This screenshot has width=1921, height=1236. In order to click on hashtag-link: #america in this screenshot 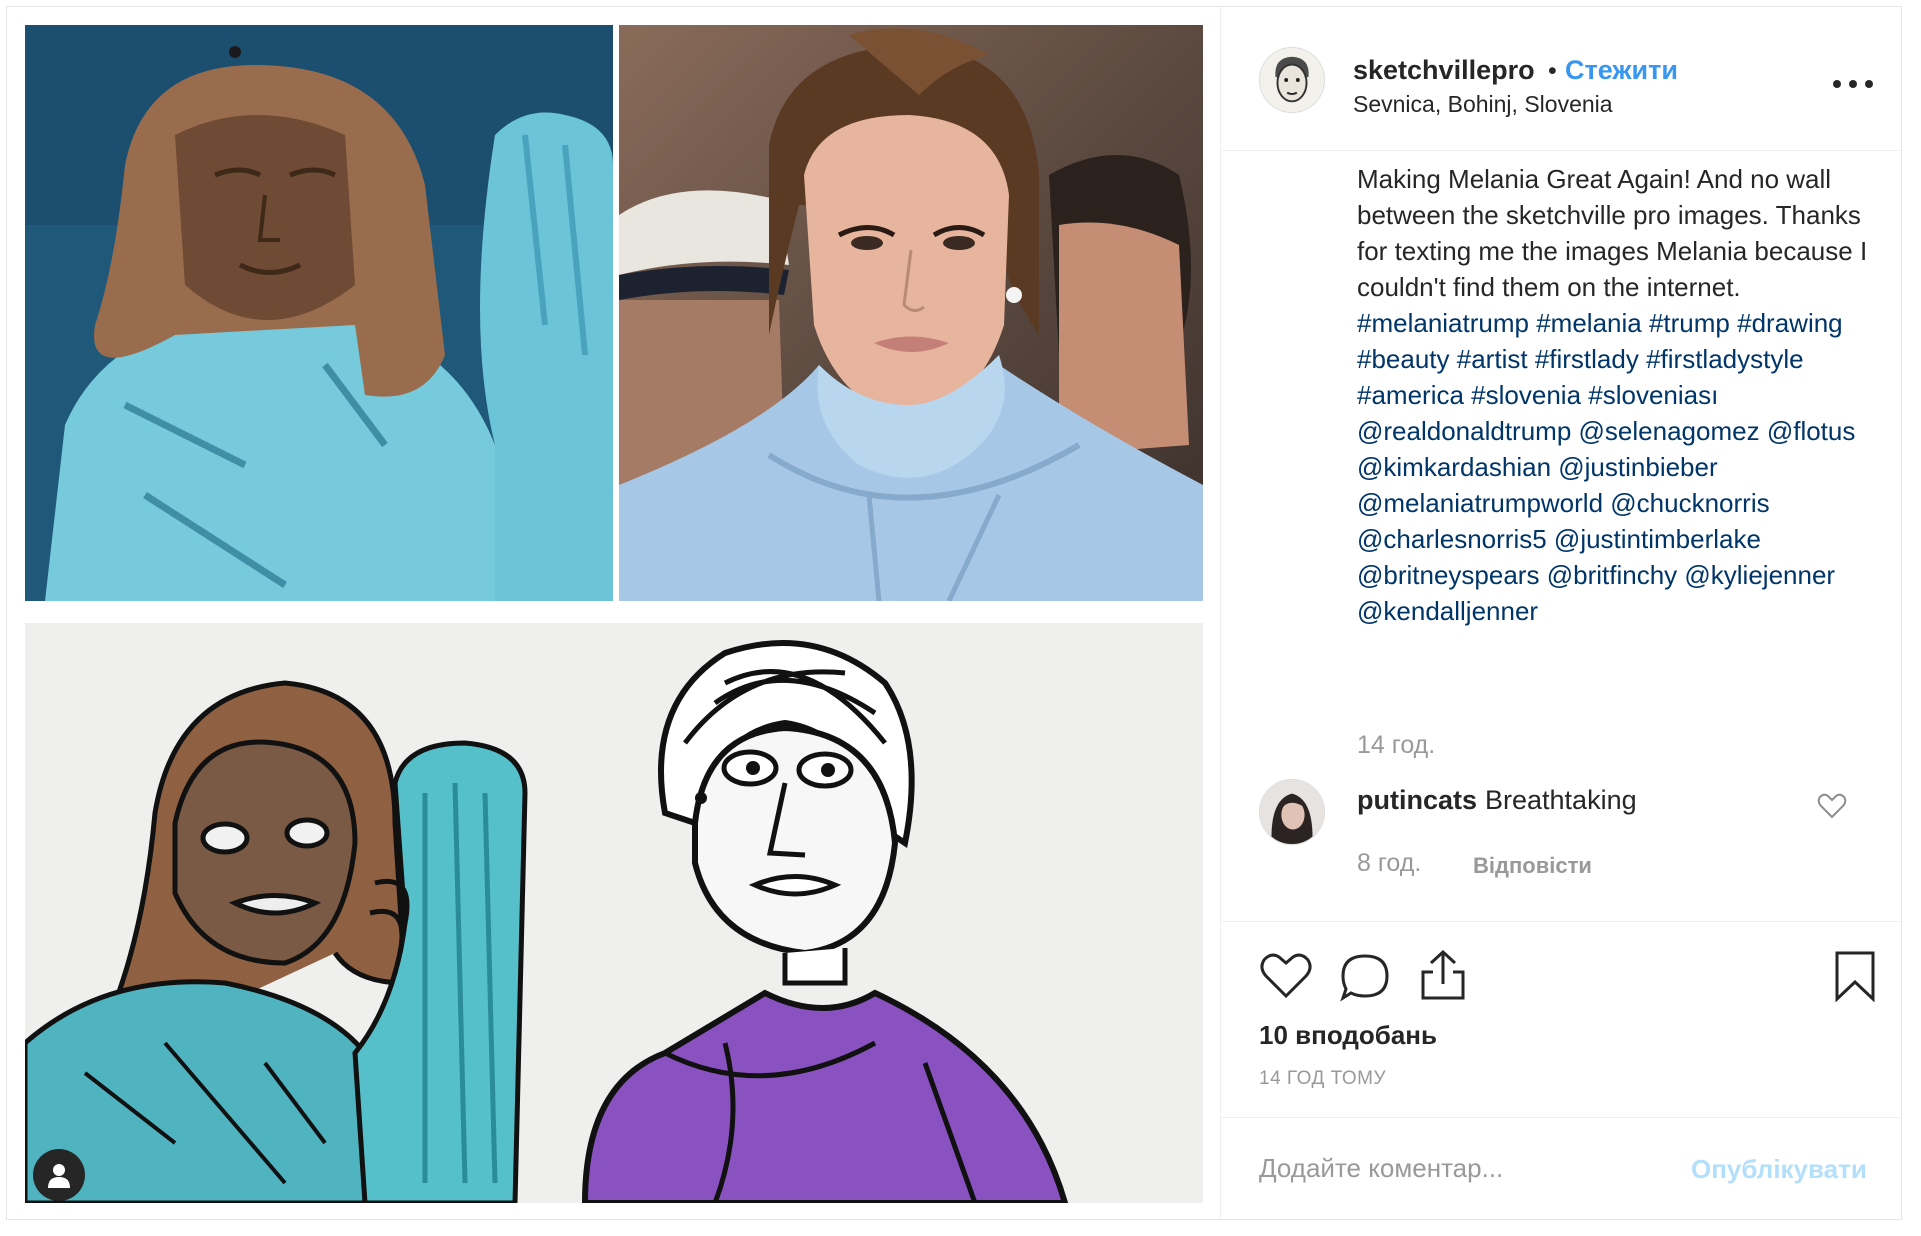, I will do `click(1410, 395)`.